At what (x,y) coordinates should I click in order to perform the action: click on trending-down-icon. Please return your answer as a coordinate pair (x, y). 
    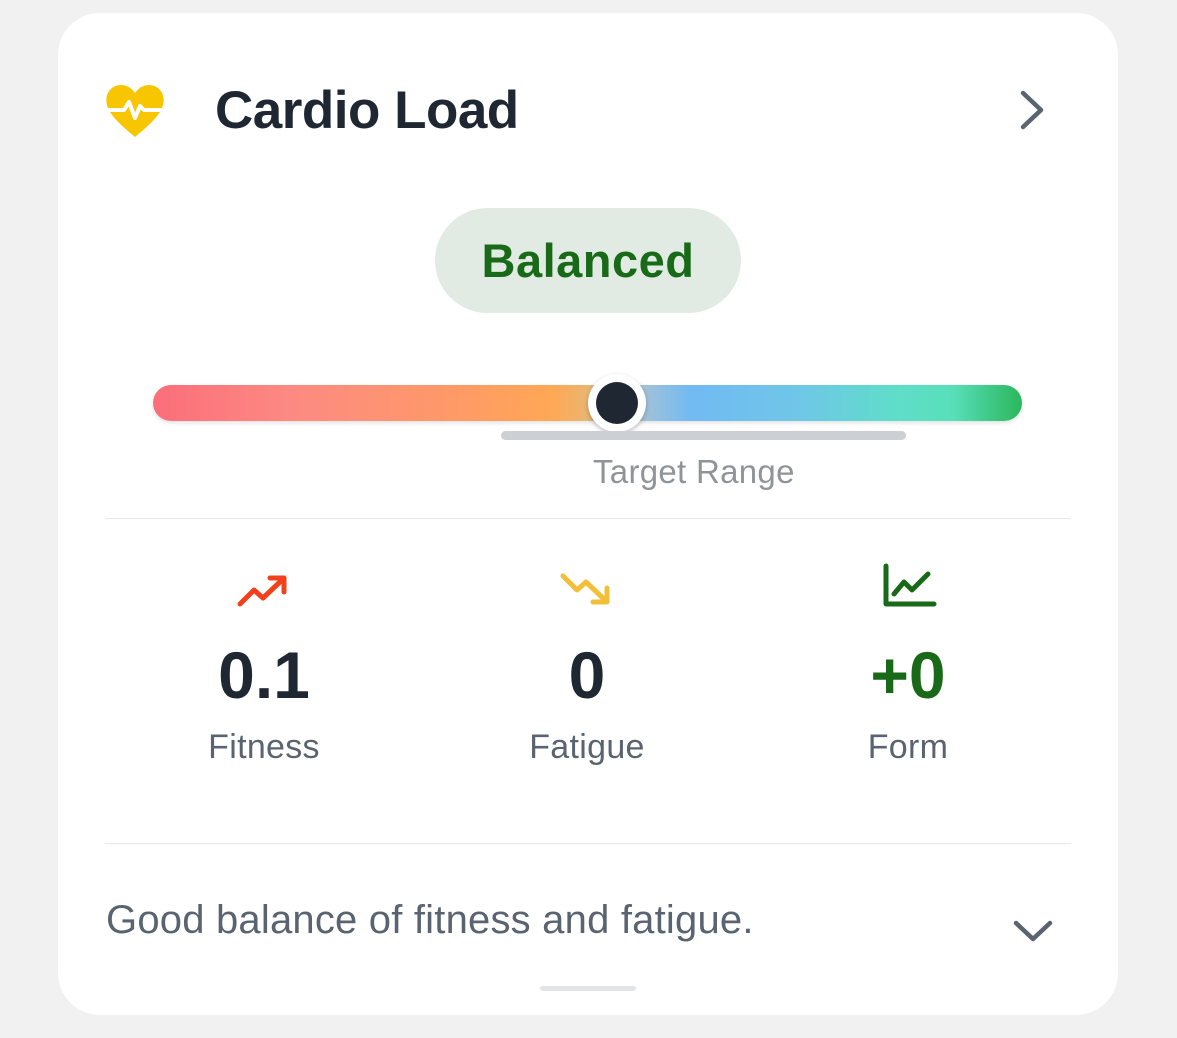
    Looking at the image, I should click on (585, 589).